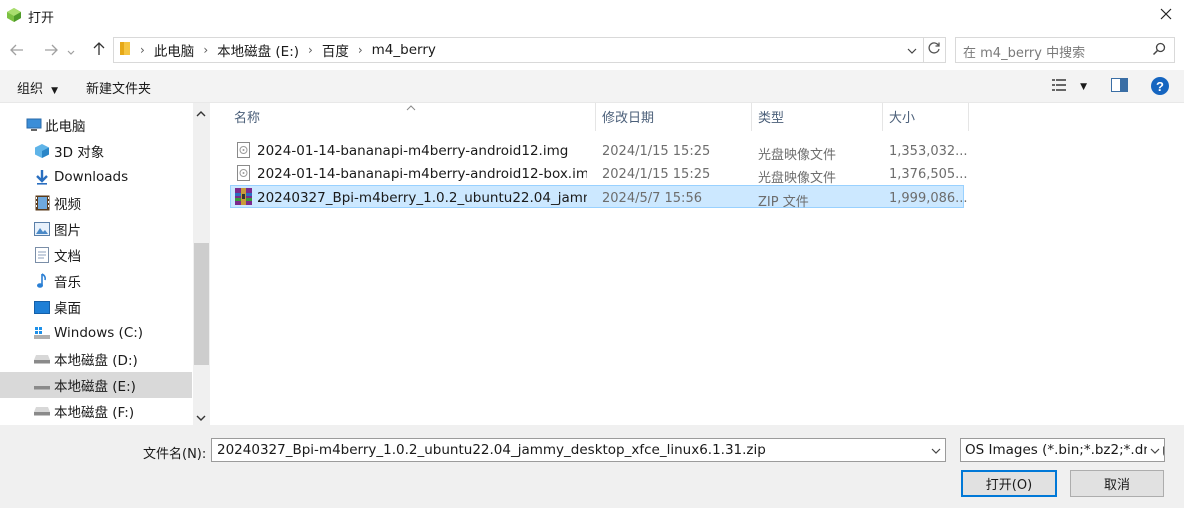 Image resolution: width=1184 pixels, height=508 pixels. Describe the element at coordinates (42, 411) in the screenshot. I see `drive-icon` at that location.